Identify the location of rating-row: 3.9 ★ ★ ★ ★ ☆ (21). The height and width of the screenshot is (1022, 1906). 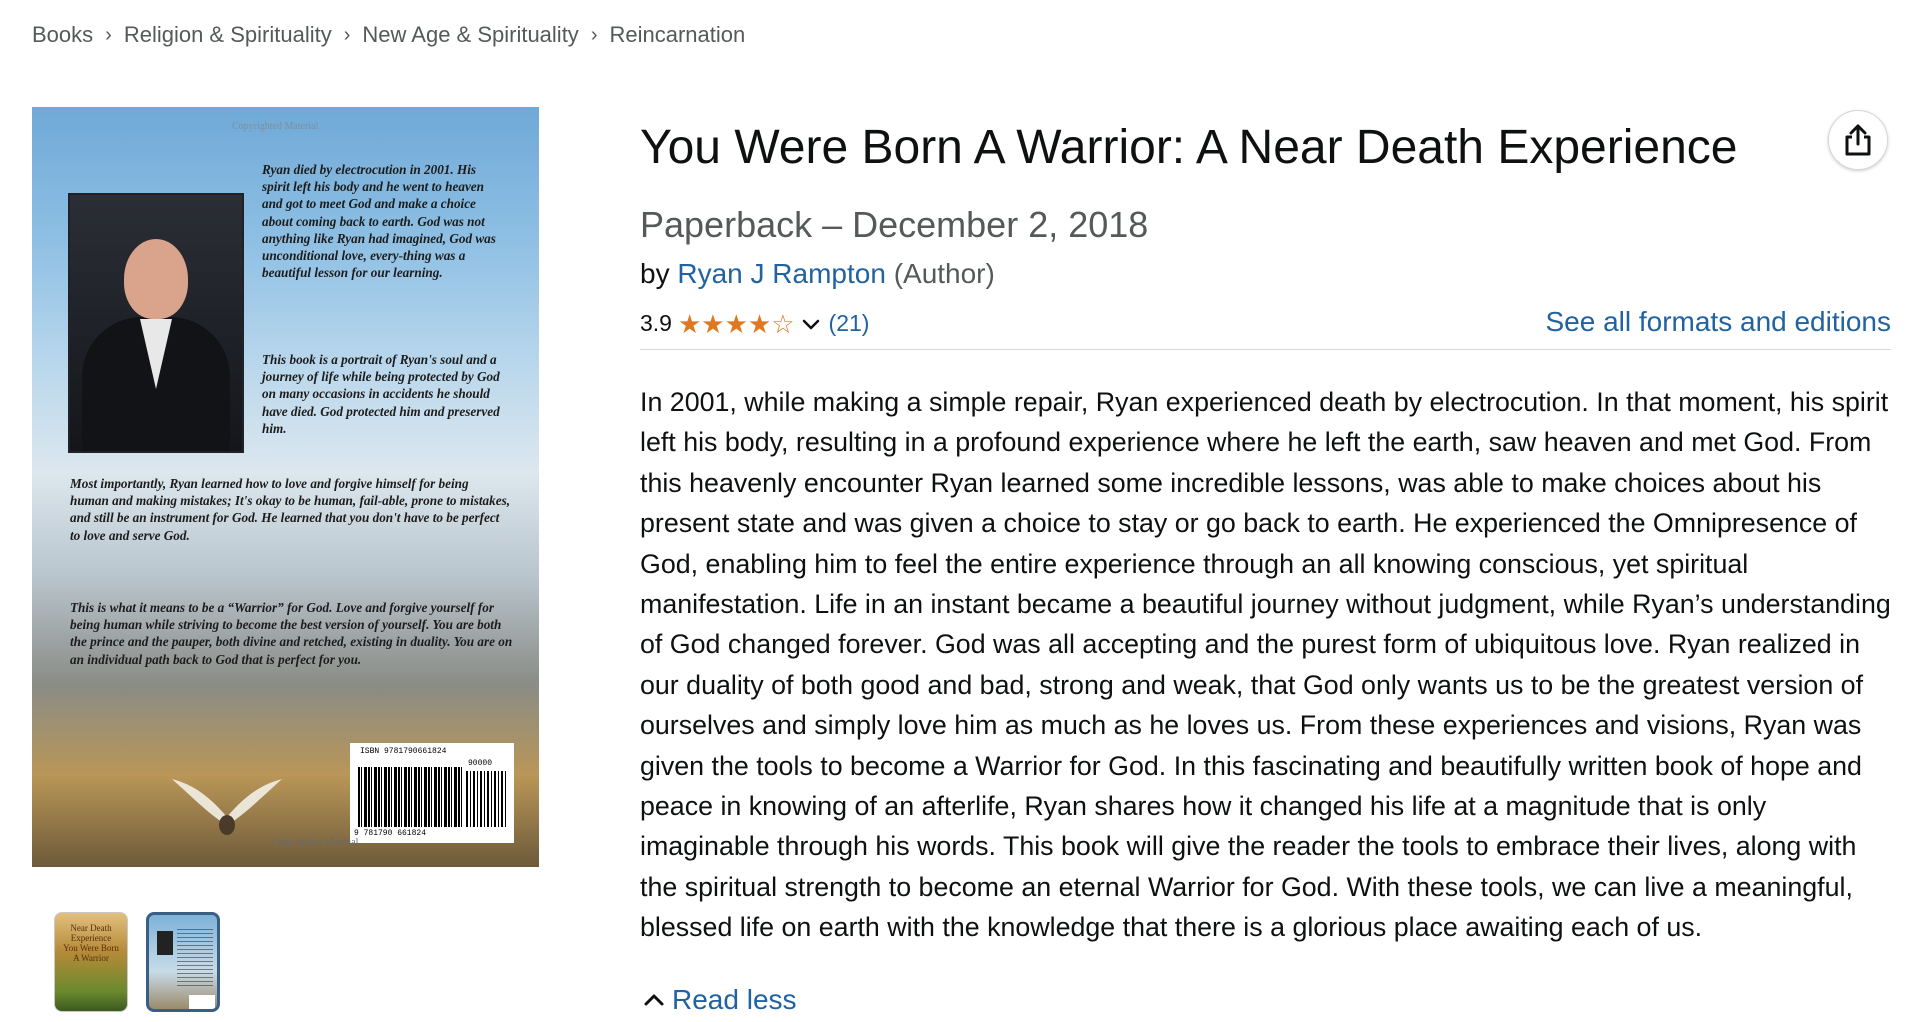
(754, 323).